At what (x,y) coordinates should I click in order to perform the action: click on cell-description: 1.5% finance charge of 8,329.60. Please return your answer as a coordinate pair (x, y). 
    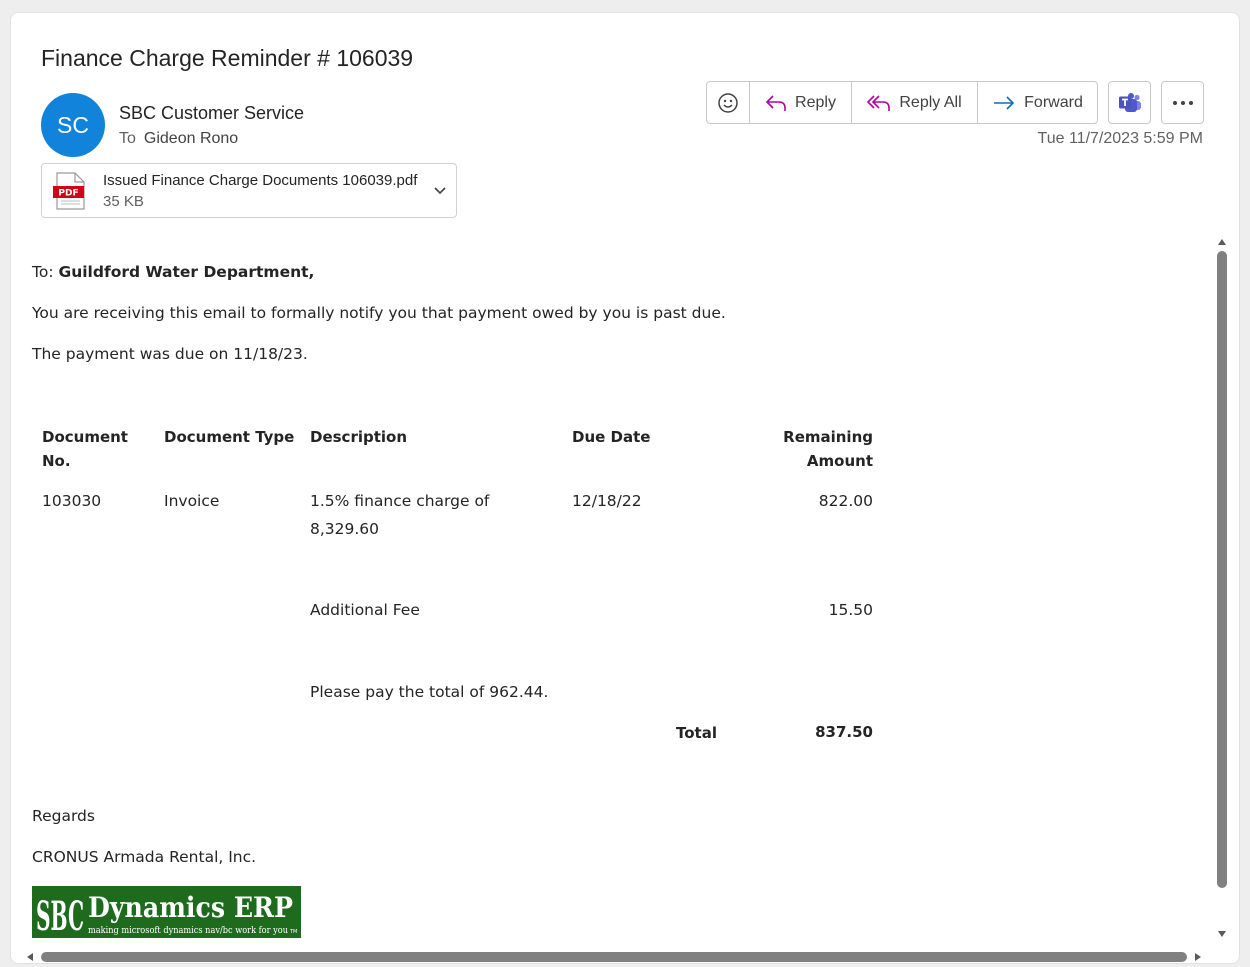
    Looking at the image, I should click on (399, 515).